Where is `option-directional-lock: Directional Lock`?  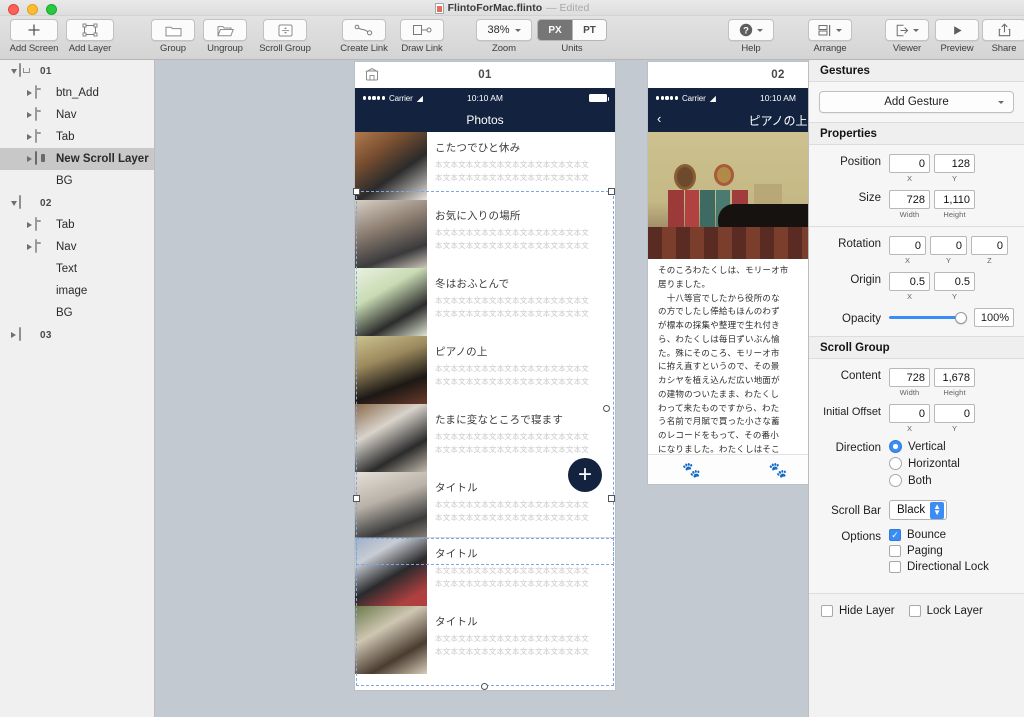
option-directional-lock: Directional Lock is located at coordinates (939, 567).